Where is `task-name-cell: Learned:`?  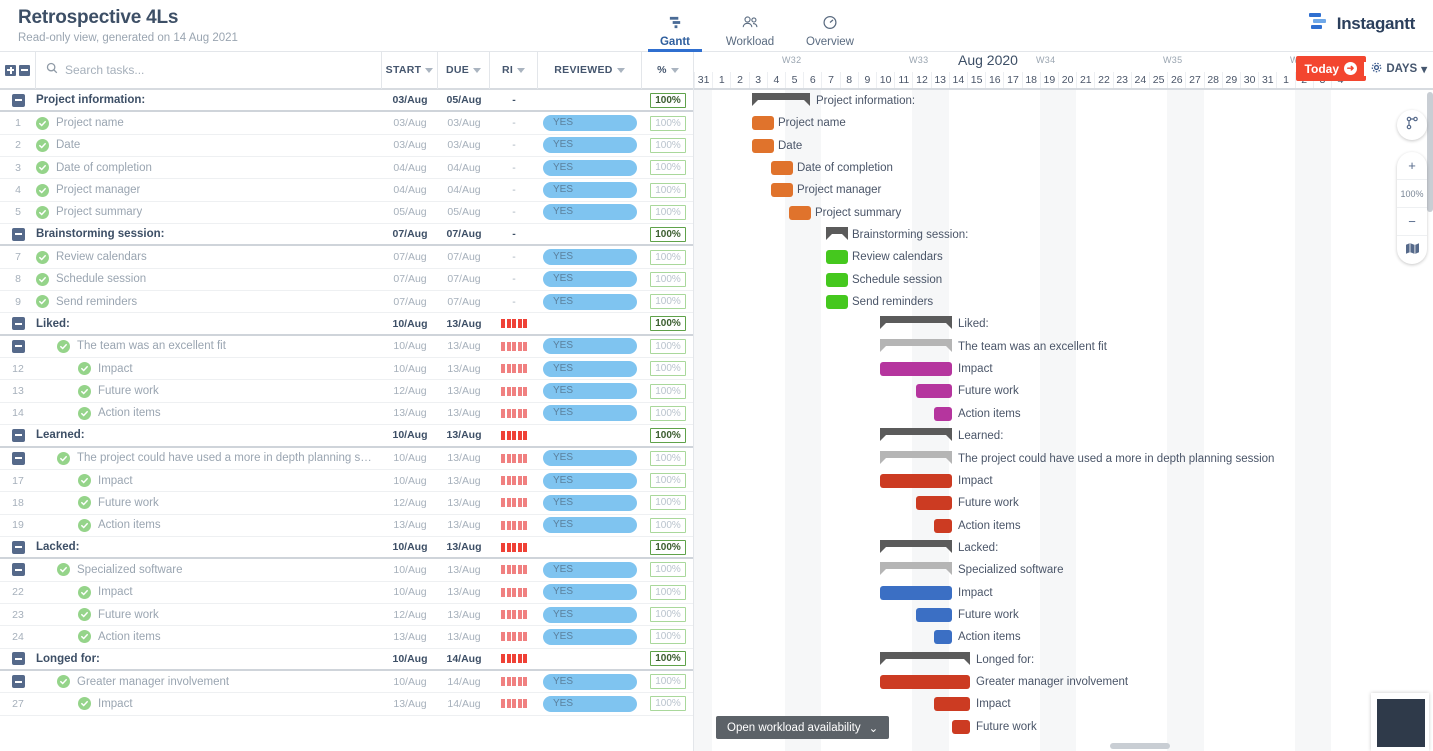
task-name-cell: Learned: is located at coordinates (209, 435).